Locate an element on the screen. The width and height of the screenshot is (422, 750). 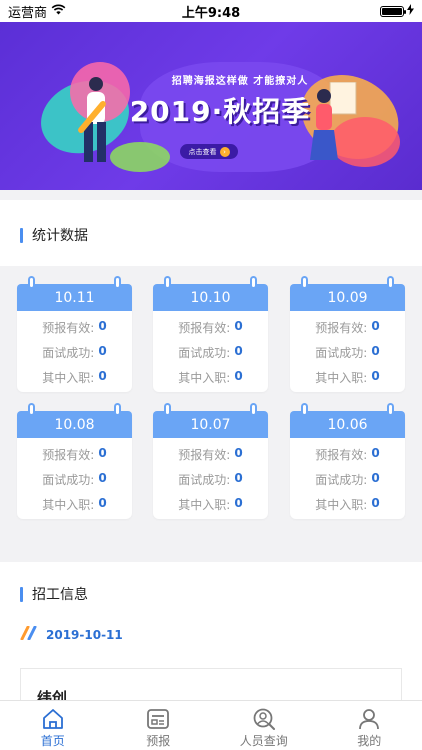
tab-report: 预报 is located at coordinates (159, 725).